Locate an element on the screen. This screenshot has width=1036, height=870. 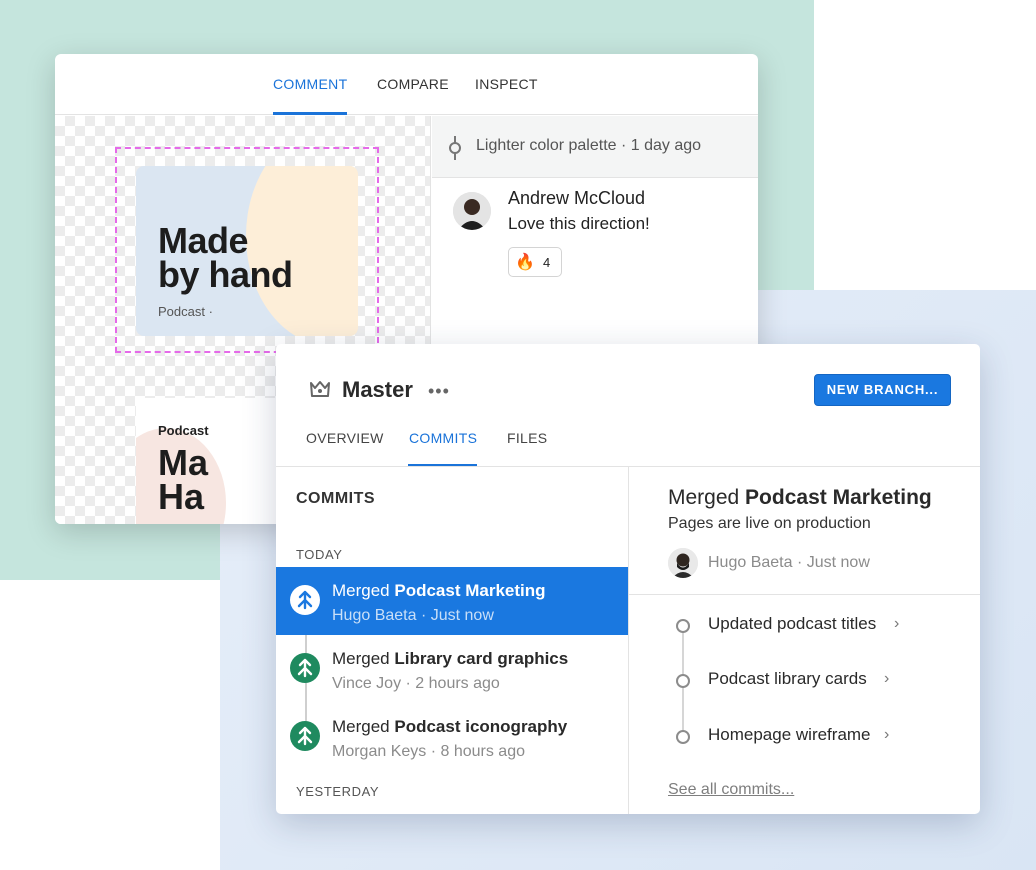
detail-commit-label: Updated podcast titles is located at coordinates (792, 623).